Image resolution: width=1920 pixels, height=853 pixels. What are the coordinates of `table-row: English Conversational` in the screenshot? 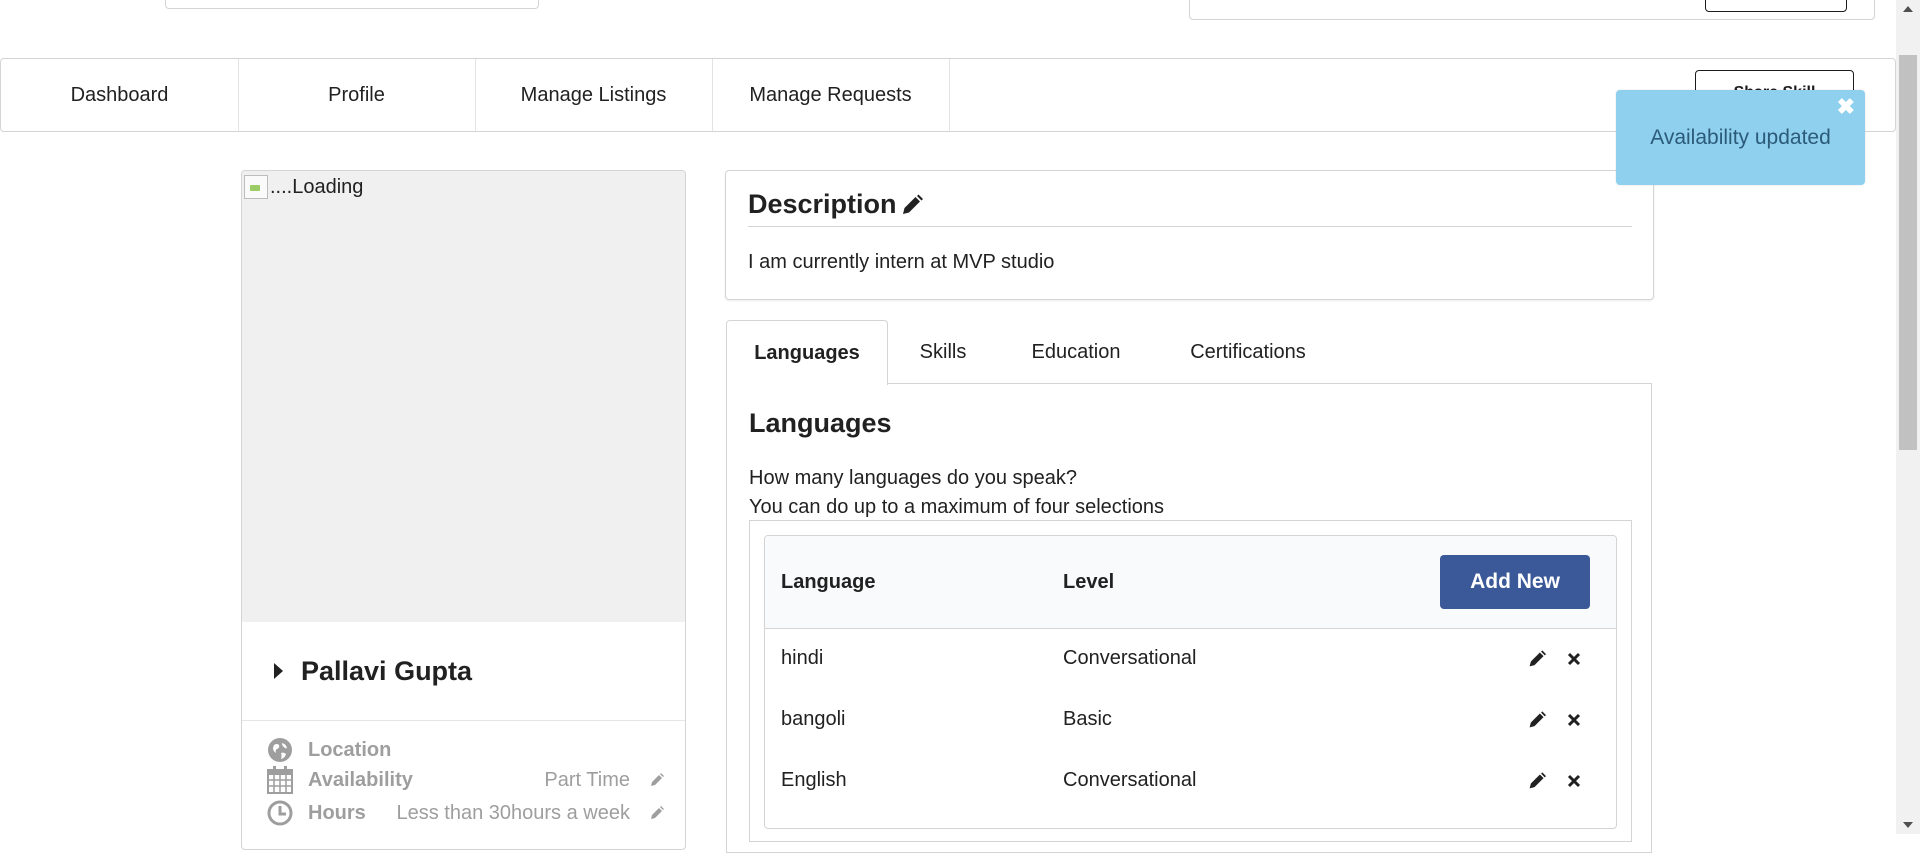 It's located at (1190, 780).